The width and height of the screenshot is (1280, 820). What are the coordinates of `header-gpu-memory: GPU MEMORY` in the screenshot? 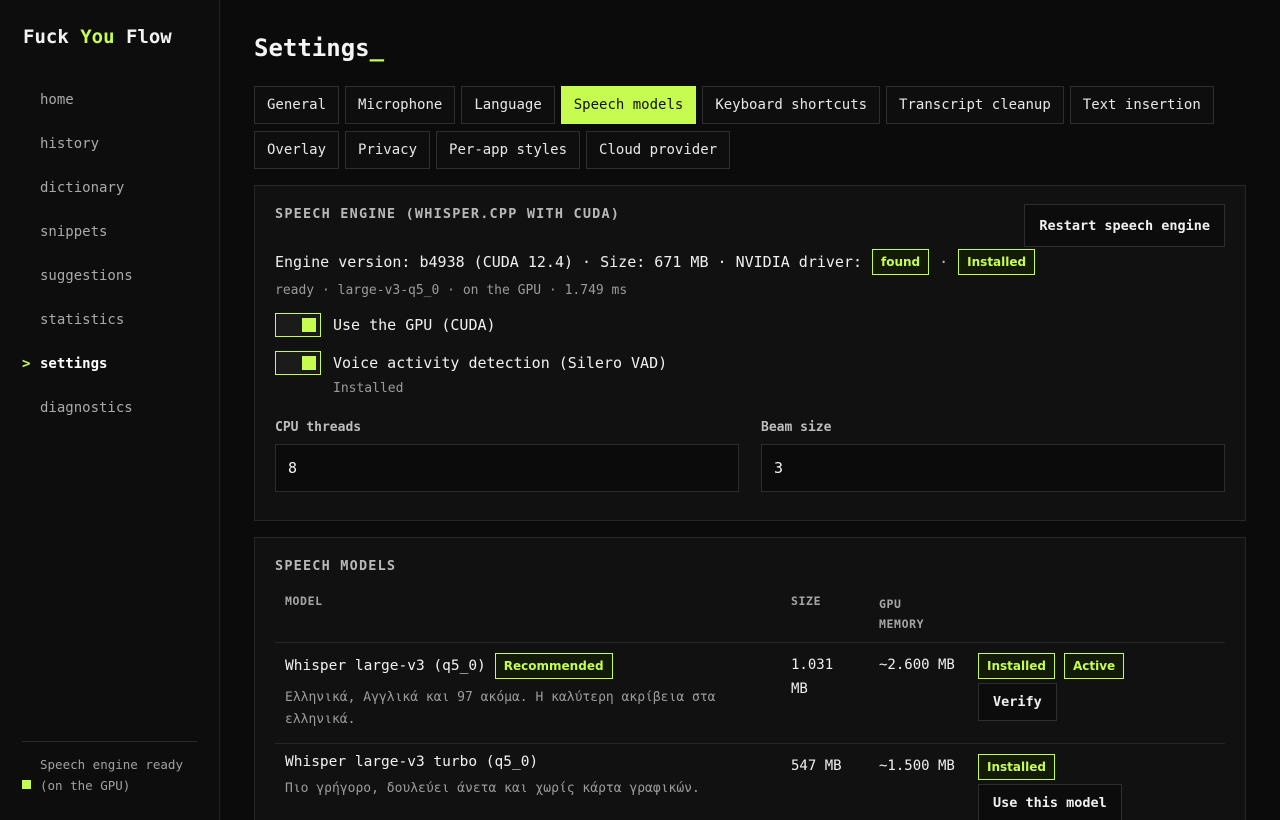 It's located at (928, 614).